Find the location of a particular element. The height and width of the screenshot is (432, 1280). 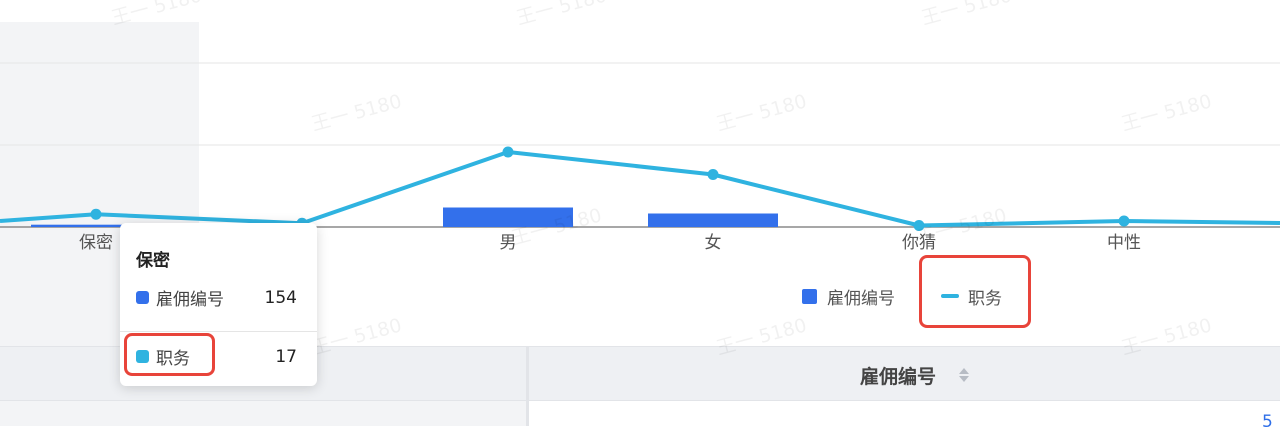

legend-item-line: 职务 is located at coordinates (971, 296).